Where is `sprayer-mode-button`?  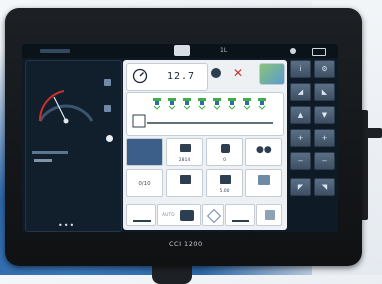
sprayer-mode-button is located at coordinates (141, 215).